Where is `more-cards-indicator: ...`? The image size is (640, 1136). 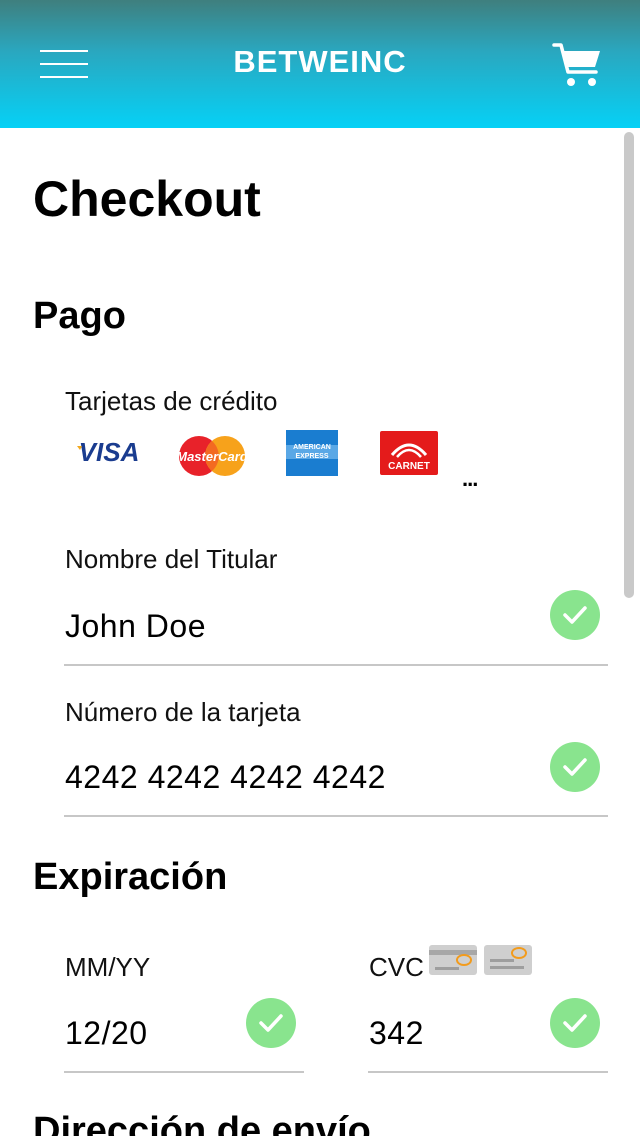 more-cards-indicator: ... is located at coordinates (470, 478).